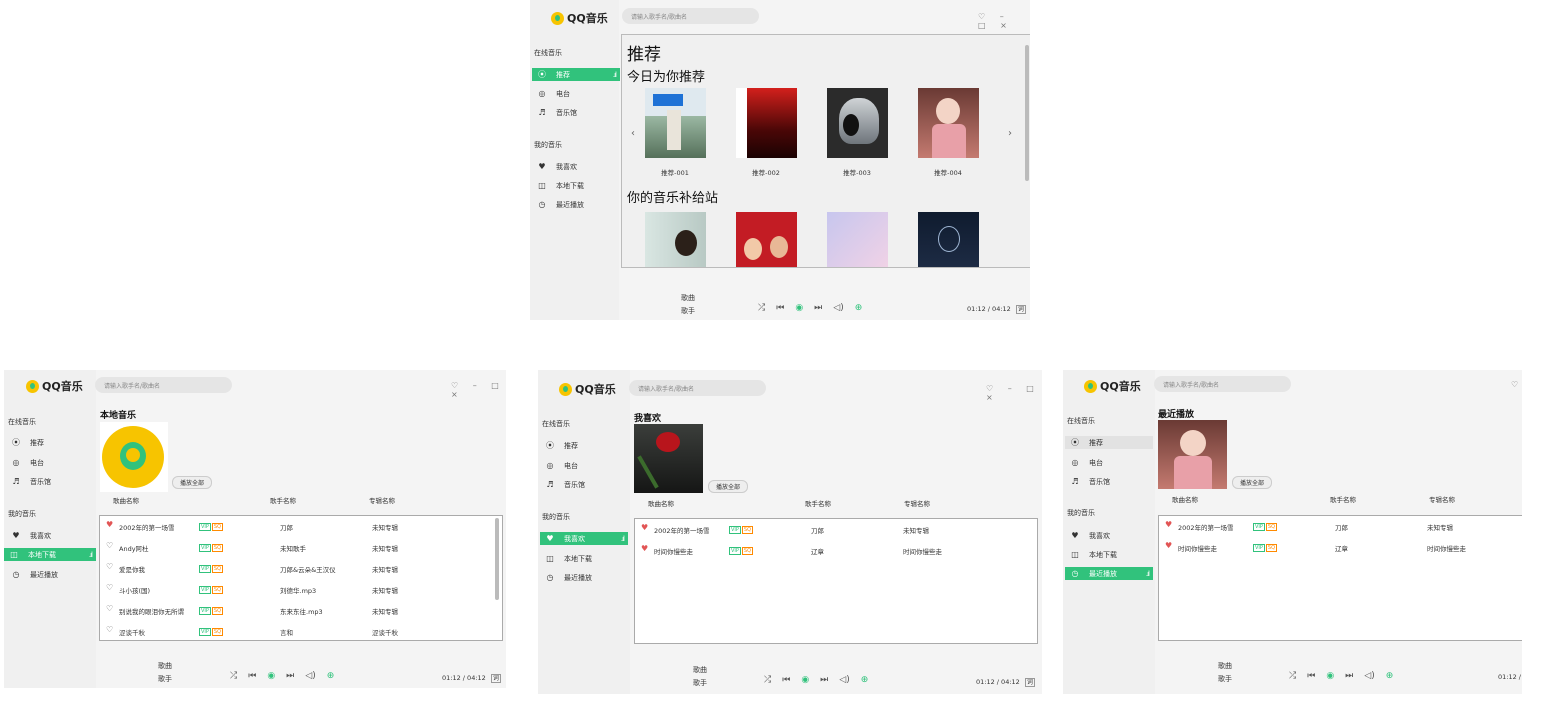 This screenshot has height=720, width=1561. I want to click on table-row: ♡ Andy阿杜 VIP SQ 未知歌手 未知专辑, so click(301, 547).